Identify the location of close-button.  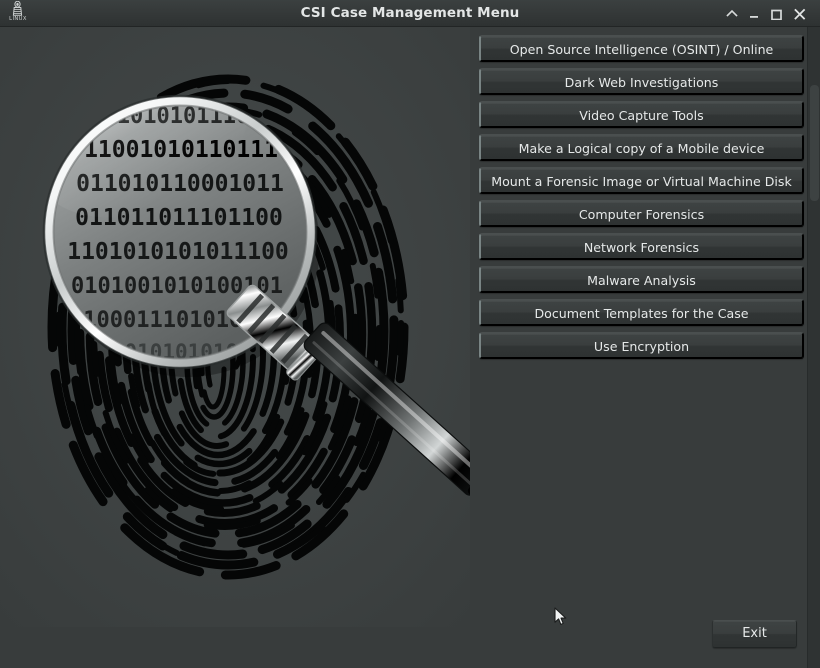
(800, 13).